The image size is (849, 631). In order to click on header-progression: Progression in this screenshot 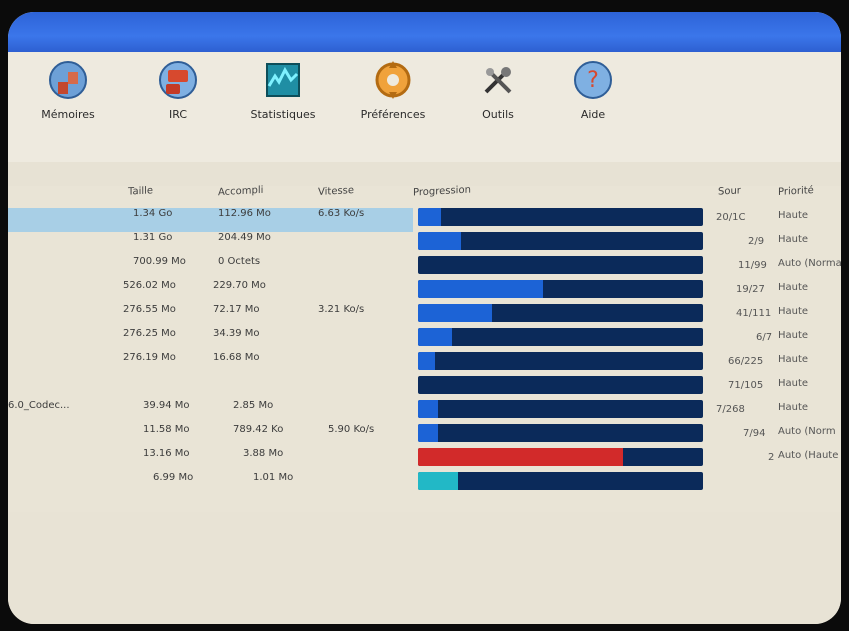, I will do `click(442, 191)`.